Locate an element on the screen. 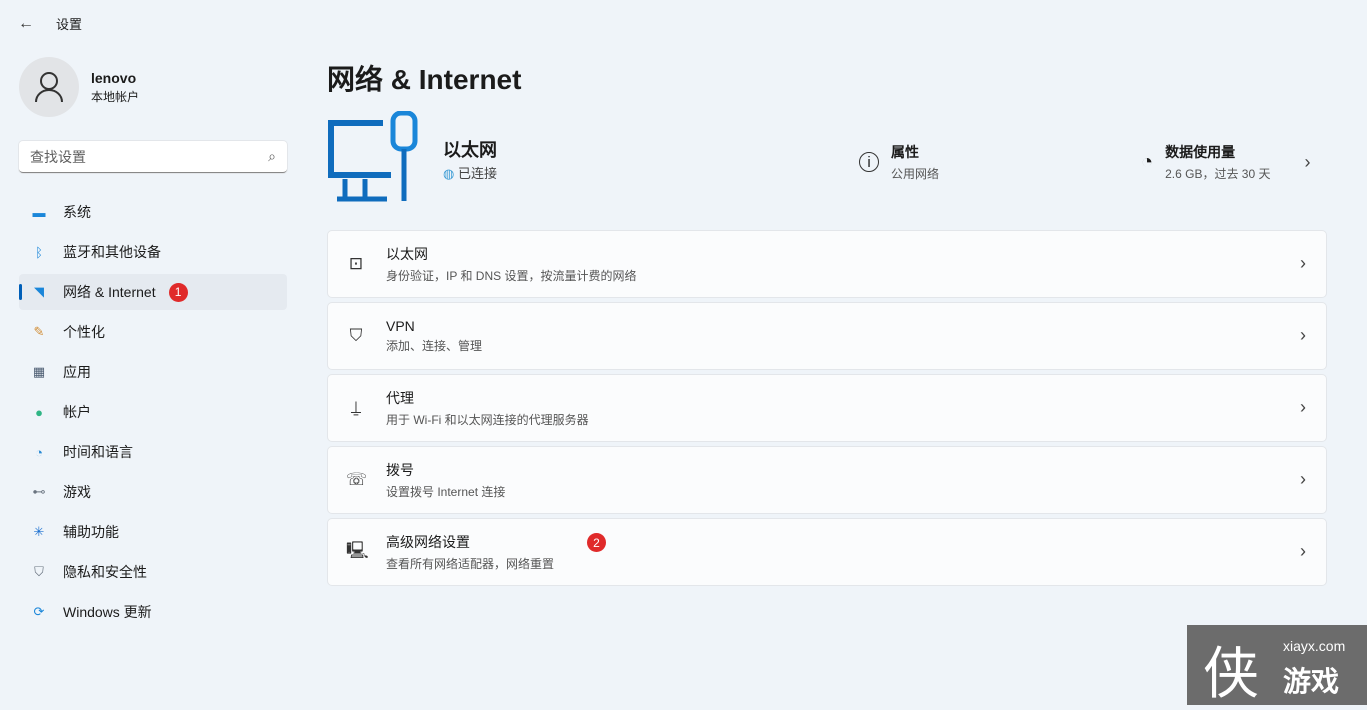 The height and width of the screenshot is (710, 1367). account-type: 本地帐户 is located at coordinates (115, 96).